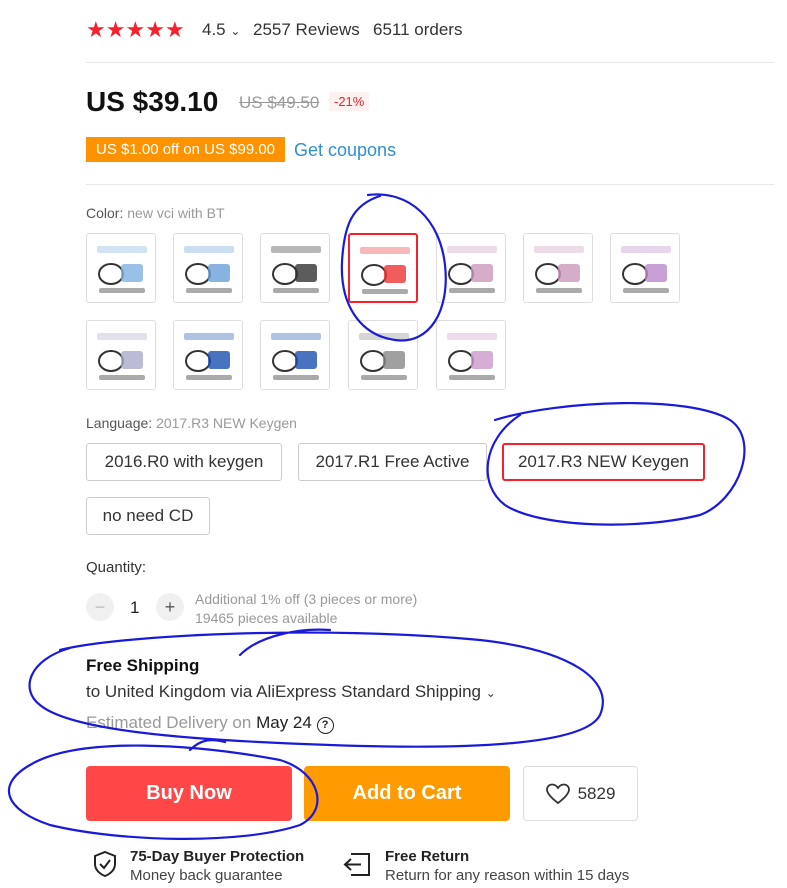  What do you see at coordinates (427, 856) in the screenshot?
I see `free-return-title: Free Return` at bounding box center [427, 856].